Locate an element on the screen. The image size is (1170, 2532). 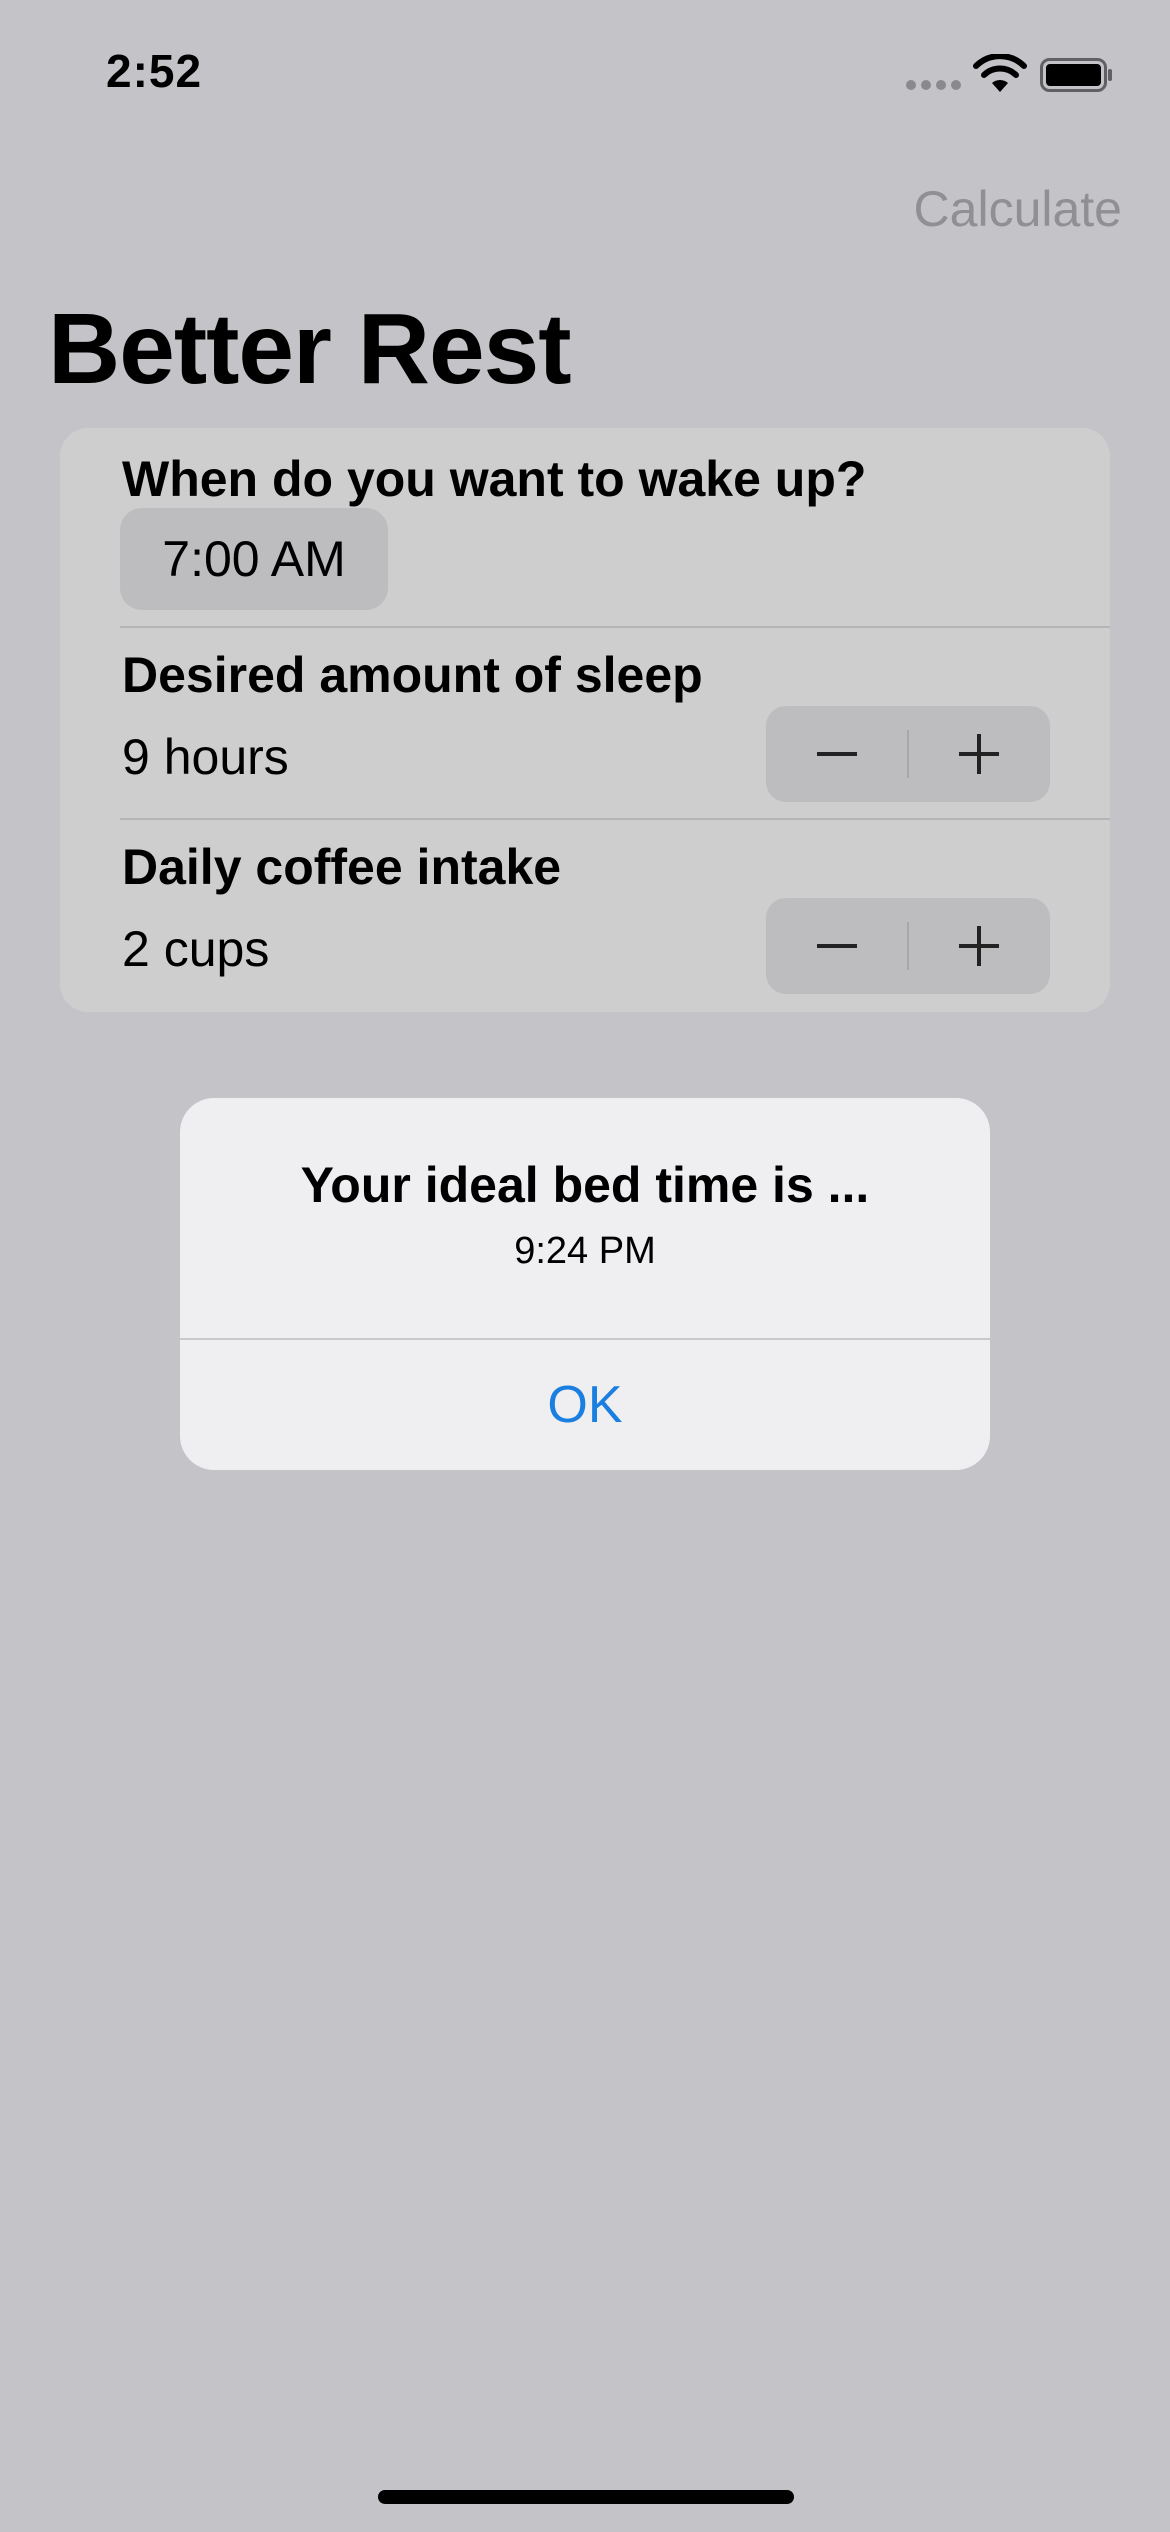
status-bar: 2:52 is located at coordinates (585, 70).